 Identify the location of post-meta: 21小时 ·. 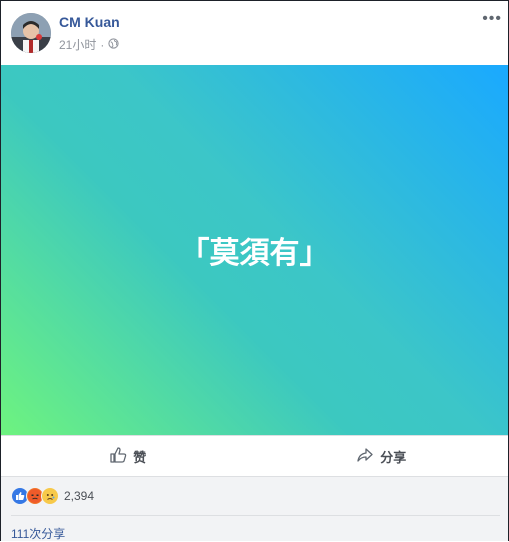
(89, 44).